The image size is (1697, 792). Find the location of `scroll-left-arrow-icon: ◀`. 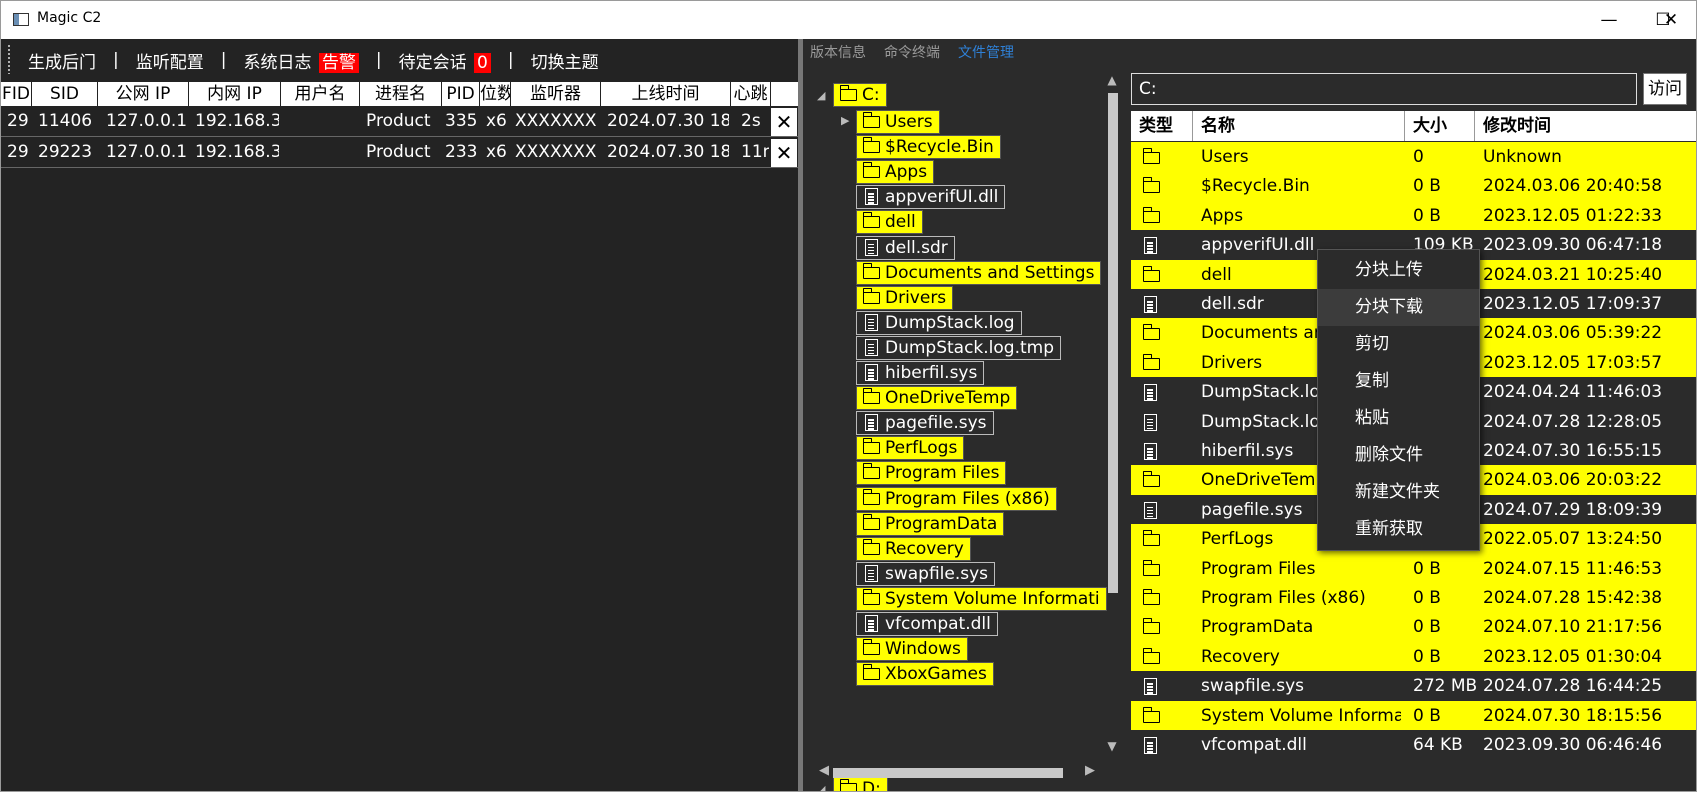

scroll-left-arrow-icon: ◀ is located at coordinates (824, 770).